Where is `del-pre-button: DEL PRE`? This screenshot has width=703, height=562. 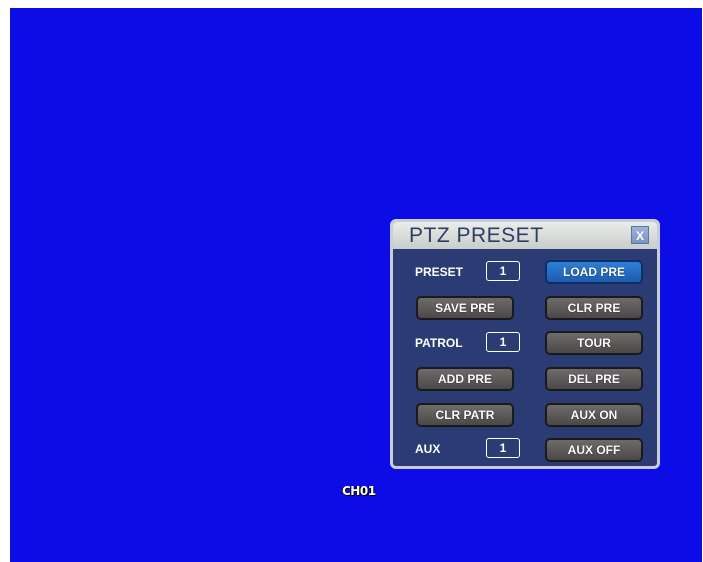 del-pre-button: DEL PRE is located at coordinates (594, 379).